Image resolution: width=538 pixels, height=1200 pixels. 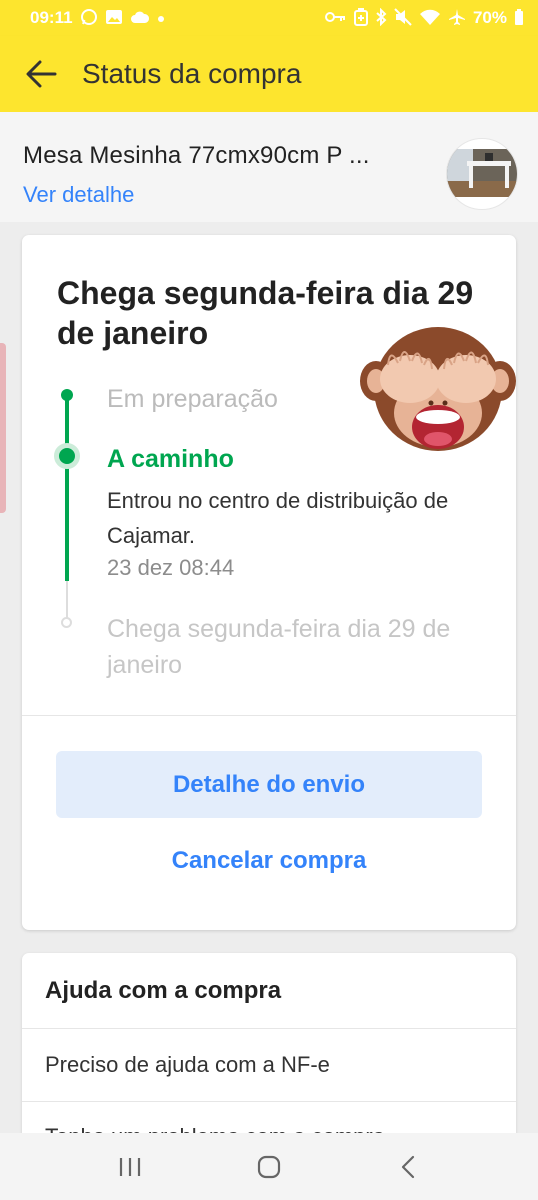 I want to click on product-image, so click(x=482, y=173).